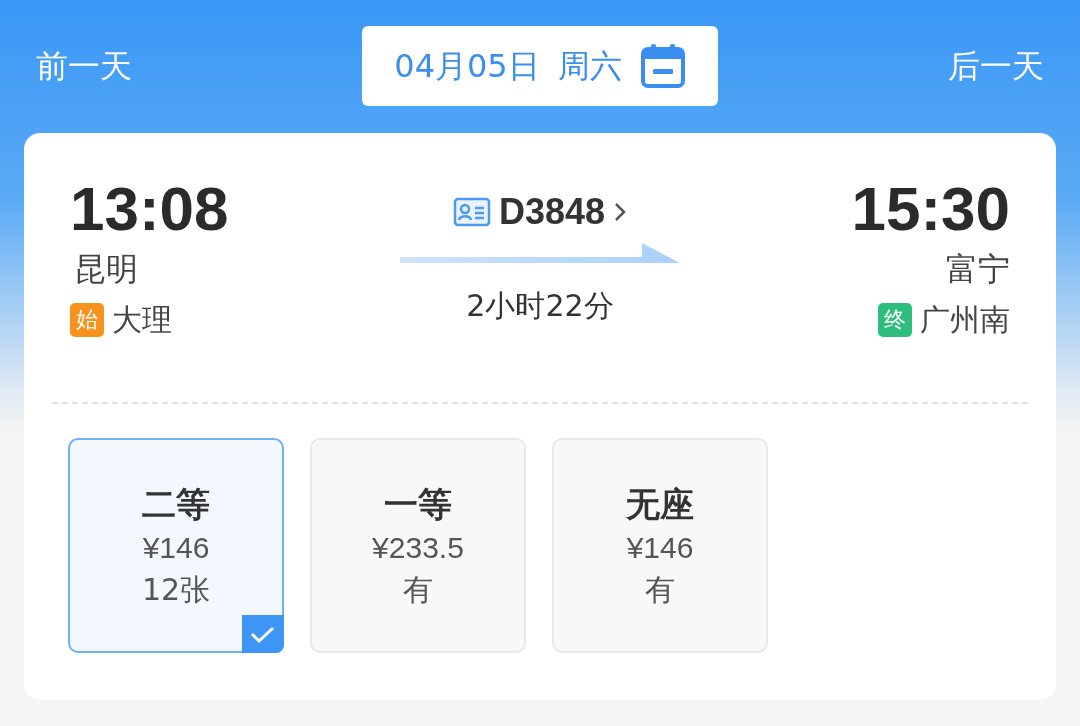 The height and width of the screenshot is (726, 1080). Describe the element at coordinates (263, 634) in the screenshot. I see `check-icon` at that location.